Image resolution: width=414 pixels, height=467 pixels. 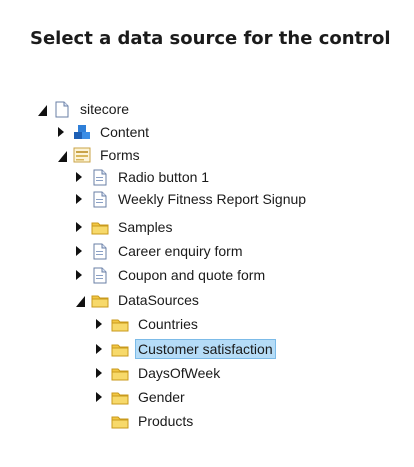 I want to click on tree-node-label-selected: Customer satisfaction, so click(x=205, y=349).